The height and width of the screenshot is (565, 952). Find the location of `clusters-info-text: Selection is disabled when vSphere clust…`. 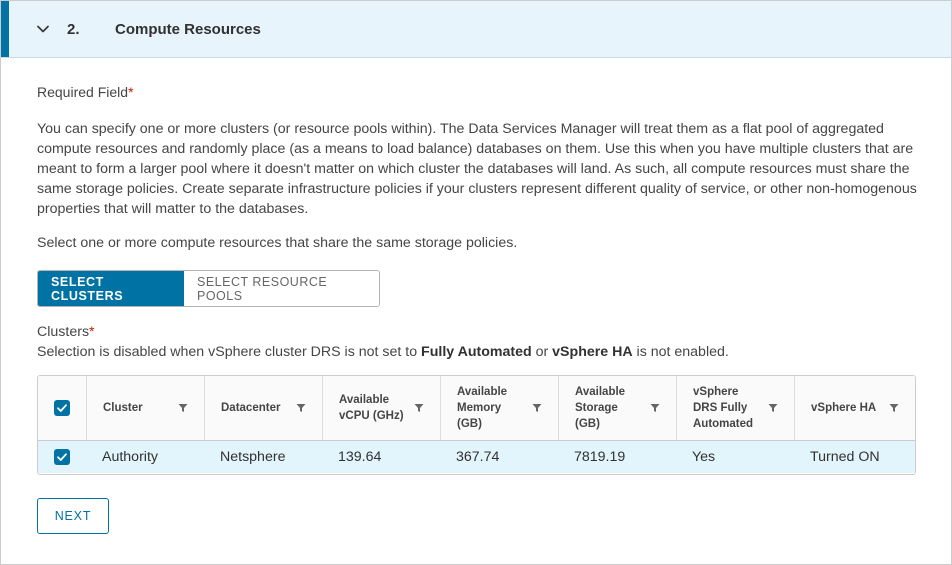

clusters-info-text: Selection is disabled when vSphere clust… is located at coordinates (383, 352).